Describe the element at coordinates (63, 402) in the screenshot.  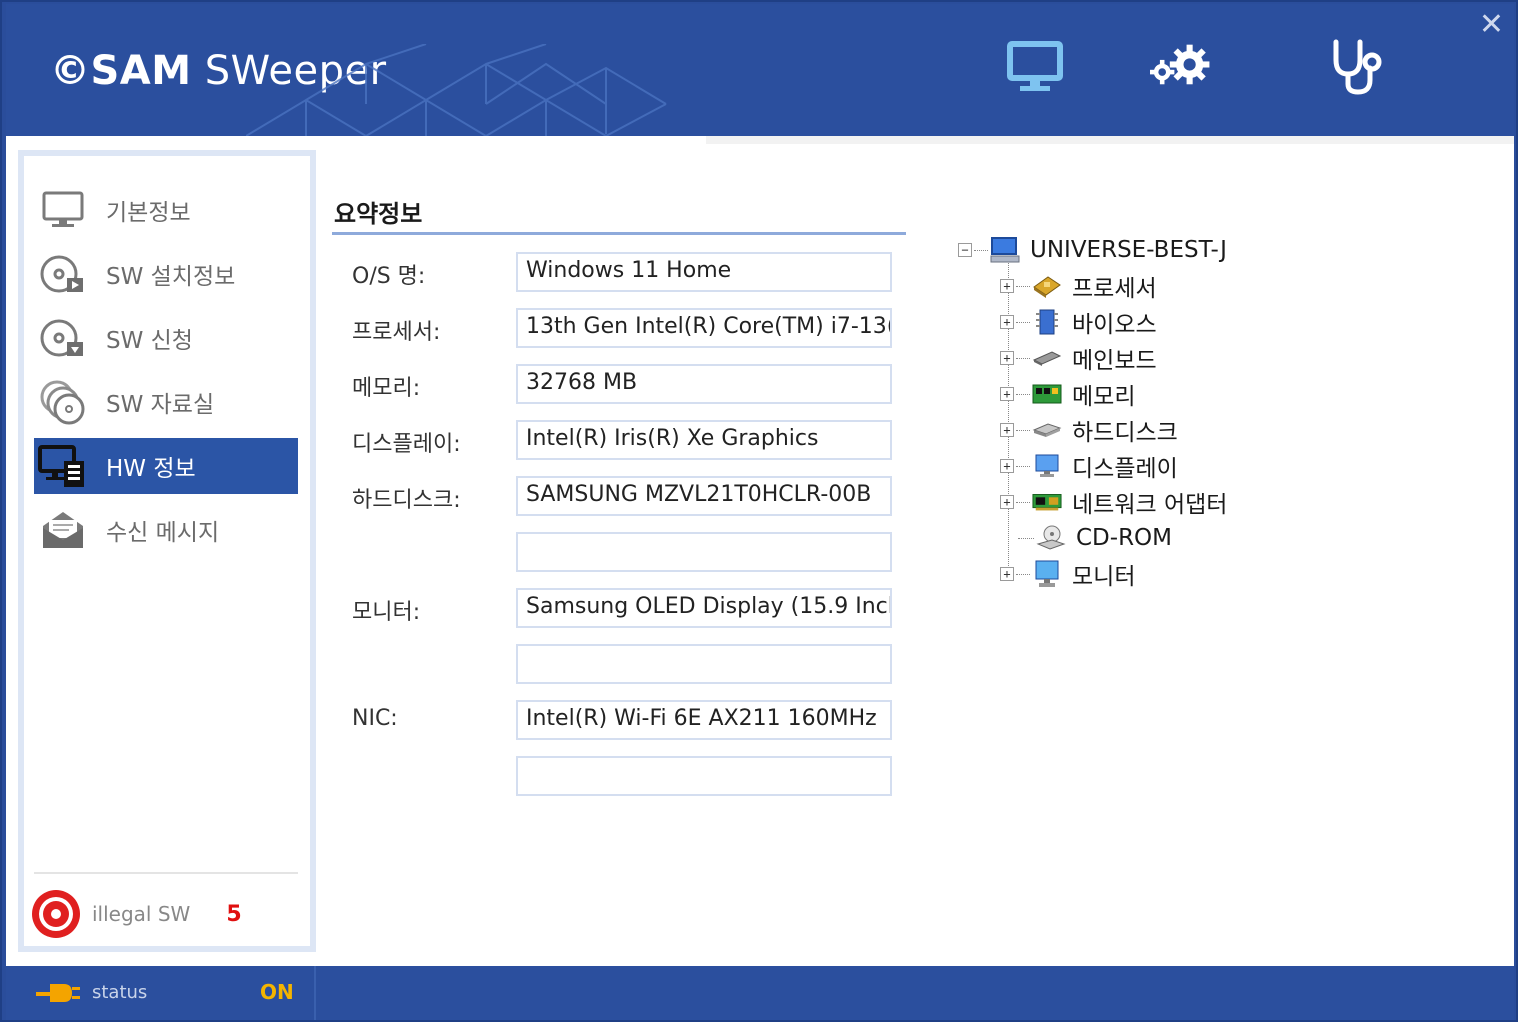
I see `disc-stack-icon` at that location.